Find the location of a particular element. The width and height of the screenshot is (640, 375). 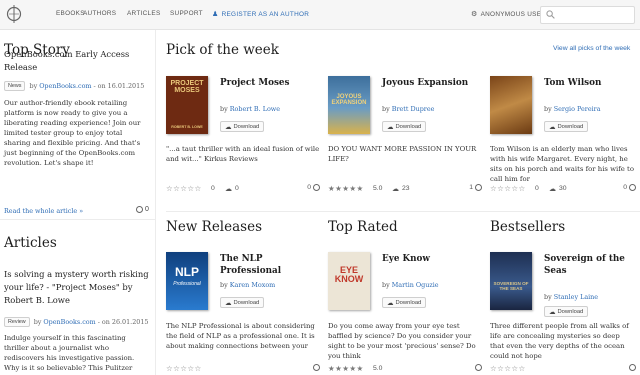

book-title: Tom Wilson is located at coordinates (592, 83).